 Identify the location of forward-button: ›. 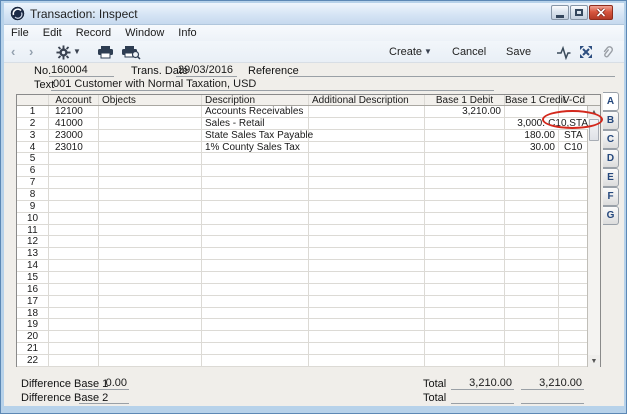
(31, 52).